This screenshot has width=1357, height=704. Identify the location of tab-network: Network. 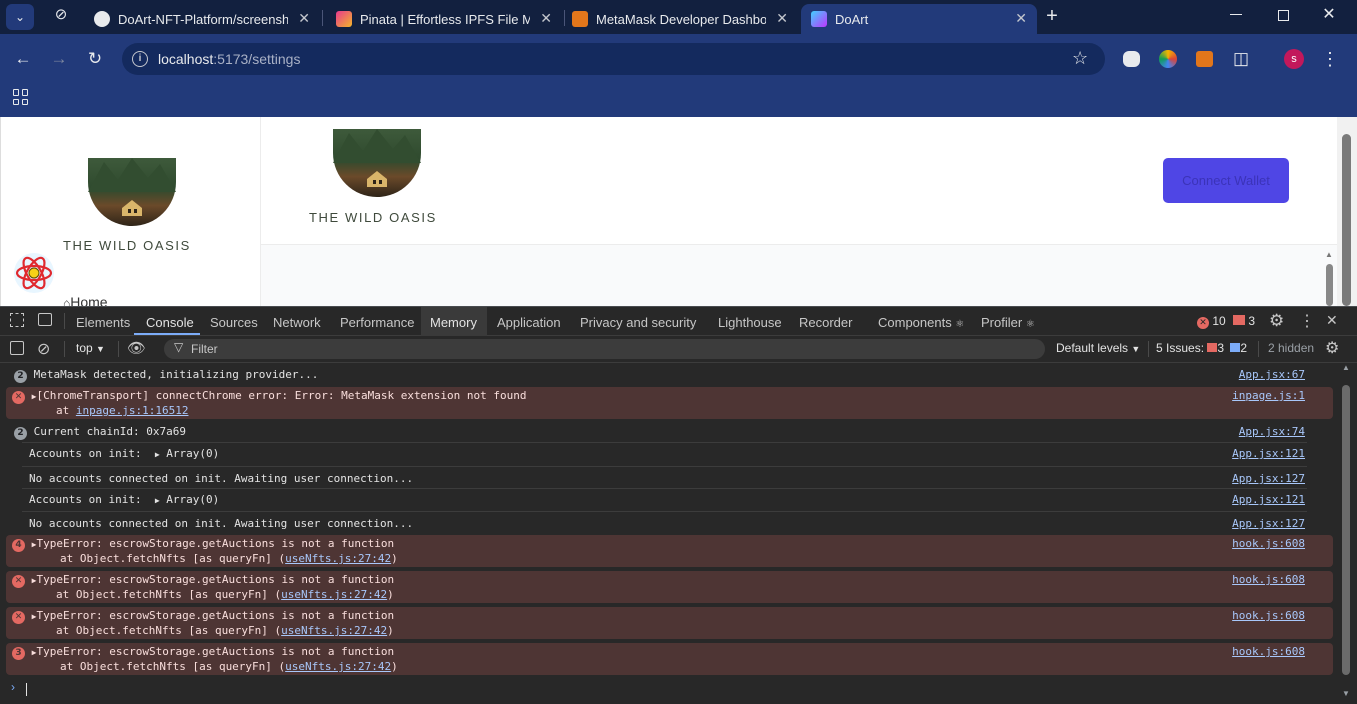
(297, 322).